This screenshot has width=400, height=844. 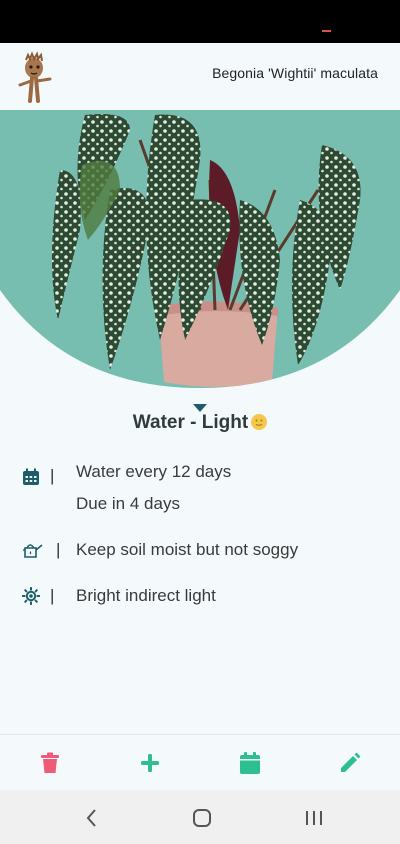 What do you see at coordinates (200, 762) in the screenshot?
I see `action-toolbar` at bounding box center [200, 762].